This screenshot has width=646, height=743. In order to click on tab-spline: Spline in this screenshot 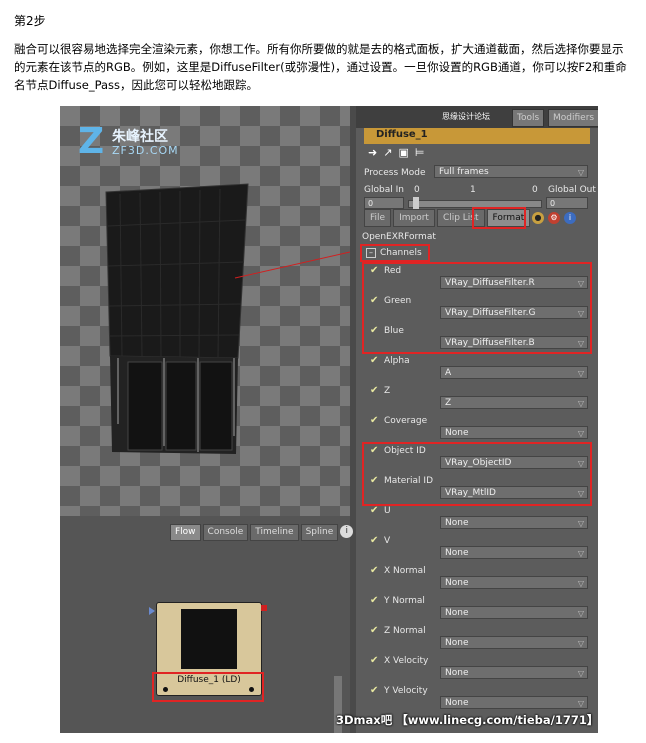, I will do `click(319, 532)`.